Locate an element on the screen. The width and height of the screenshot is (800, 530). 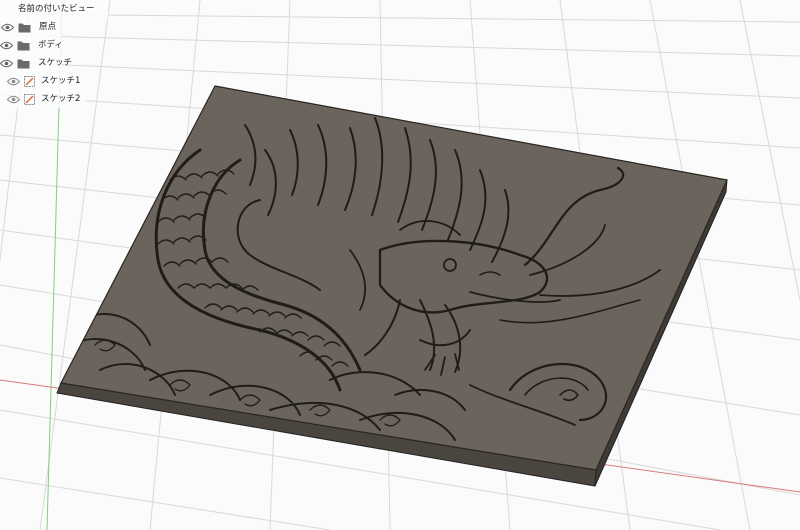
browser-item-label: スケッチ1 is located at coordinates (61, 81).